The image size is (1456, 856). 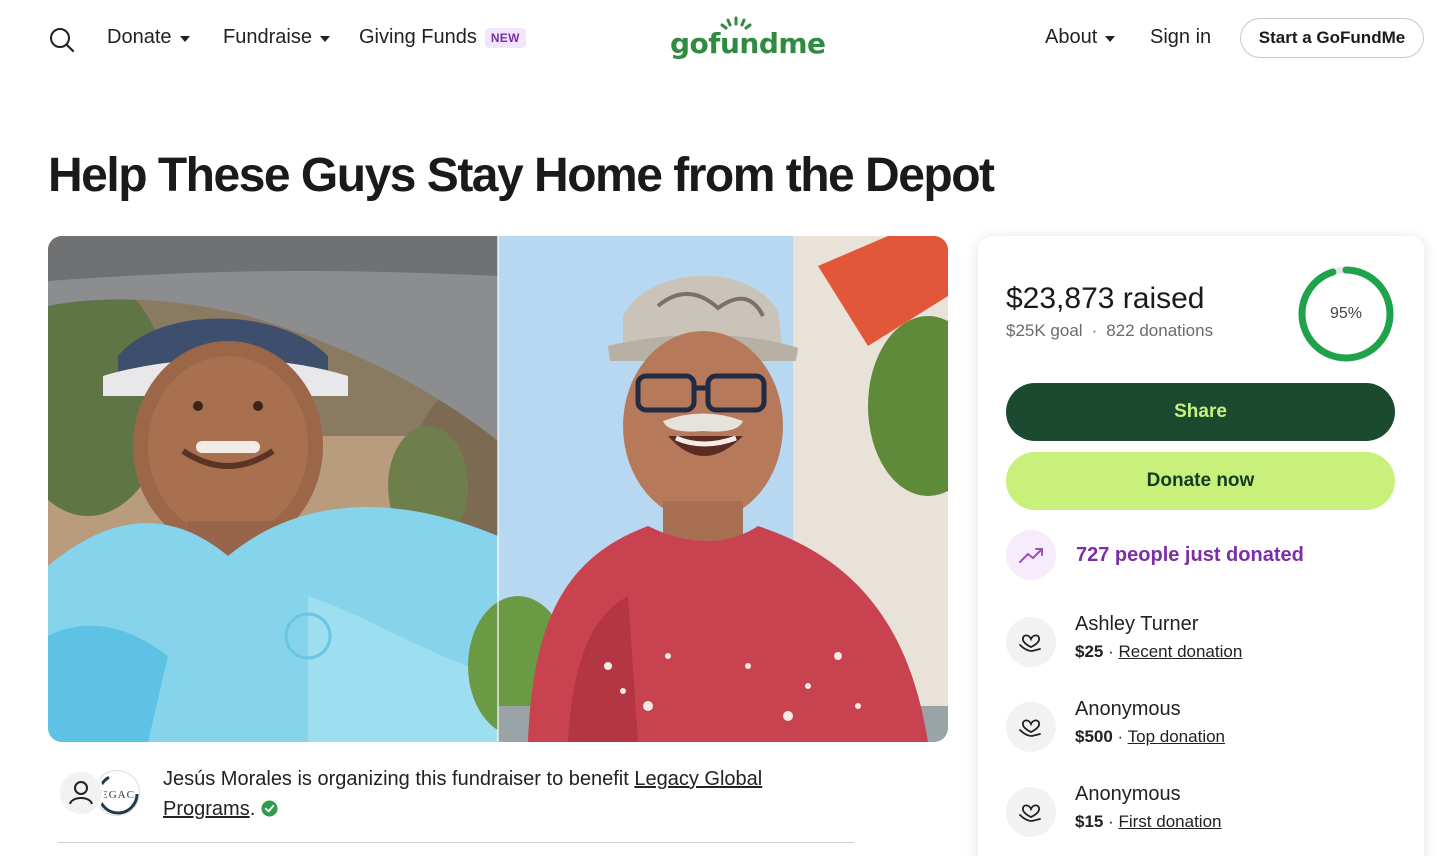 I want to click on donor-item: Anonymous $15 · First donation, so click(x=1201, y=811).